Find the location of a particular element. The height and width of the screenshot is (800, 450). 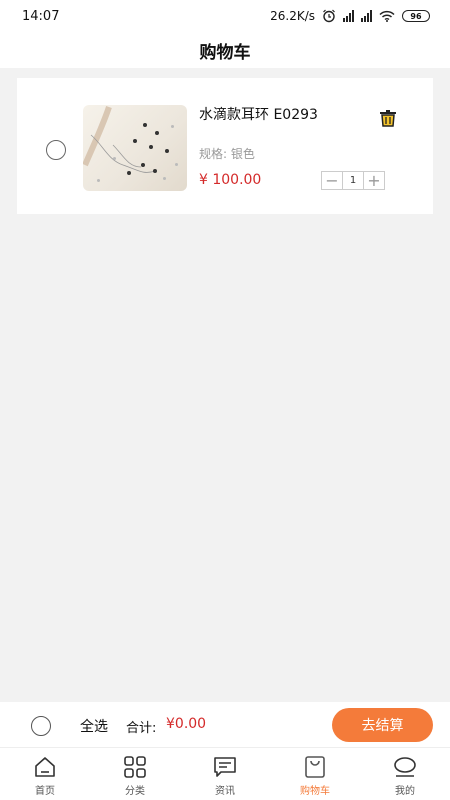

bottom-tab-bar: 首页 分类 资讯 购物车 我的 is located at coordinates (225, 774).